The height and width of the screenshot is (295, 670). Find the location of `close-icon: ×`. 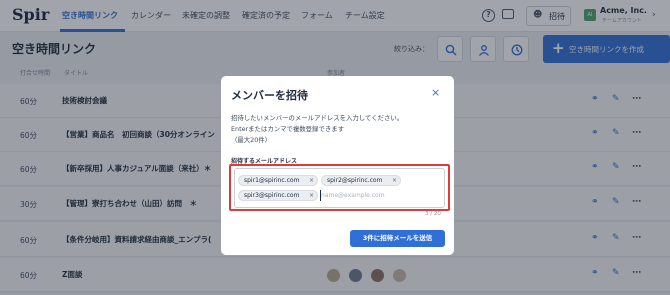

close-icon: × is located at coordinates (435, 92).